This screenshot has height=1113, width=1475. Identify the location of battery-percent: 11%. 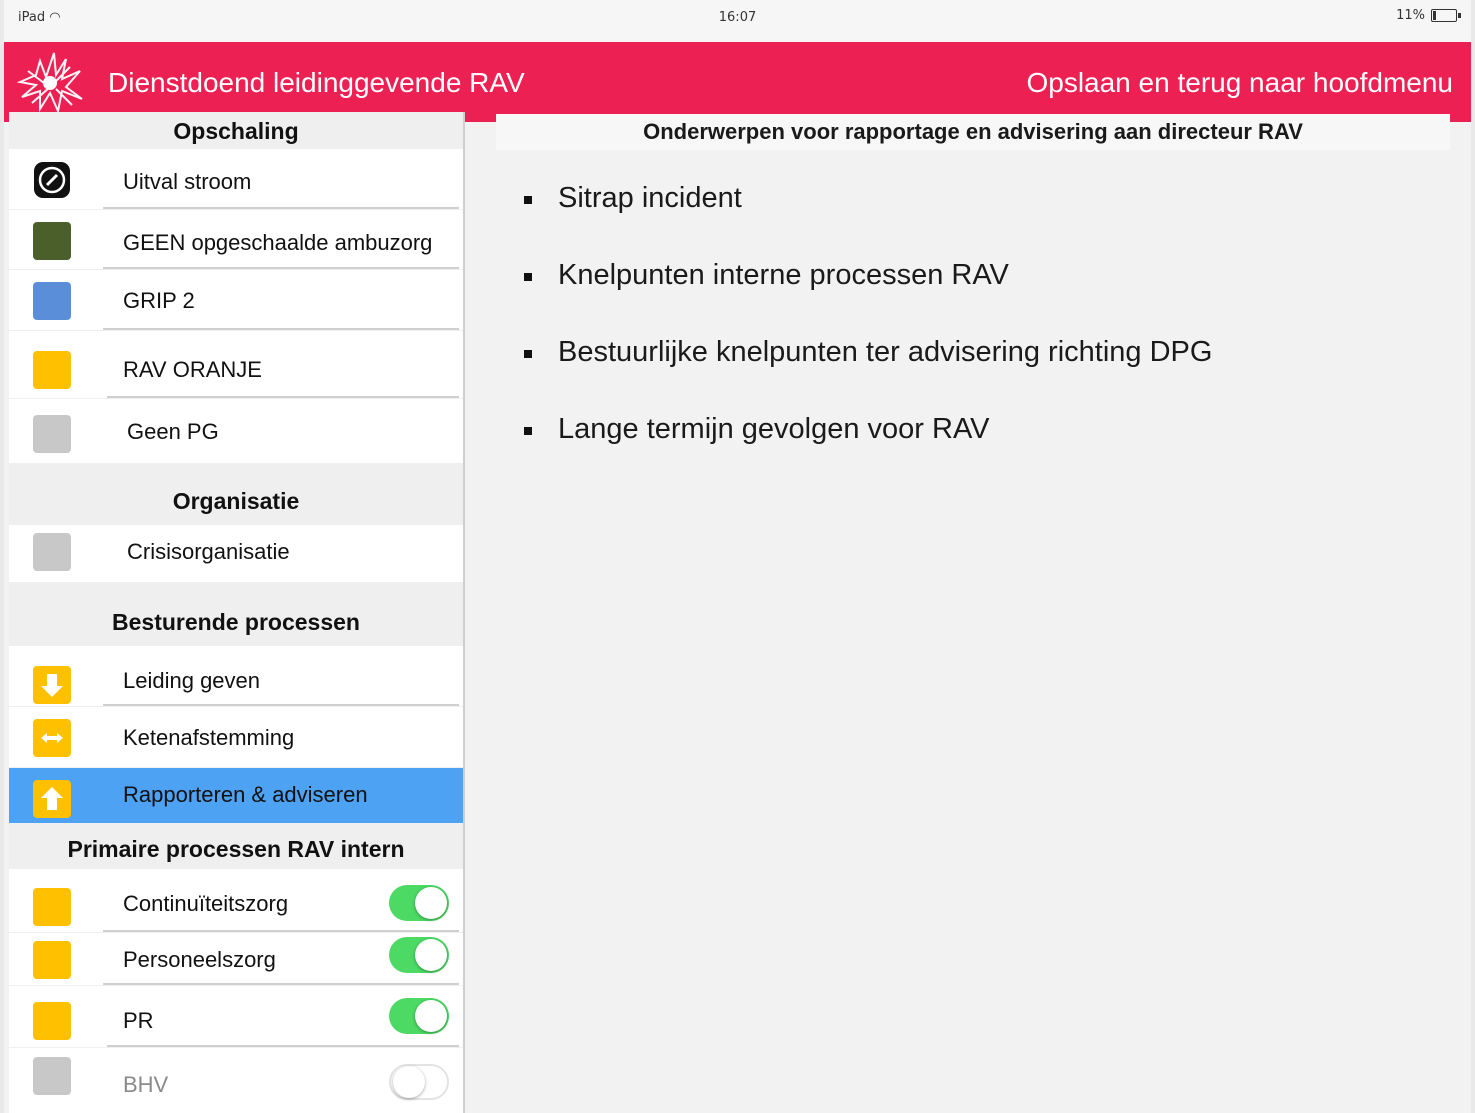
(1410, 15).